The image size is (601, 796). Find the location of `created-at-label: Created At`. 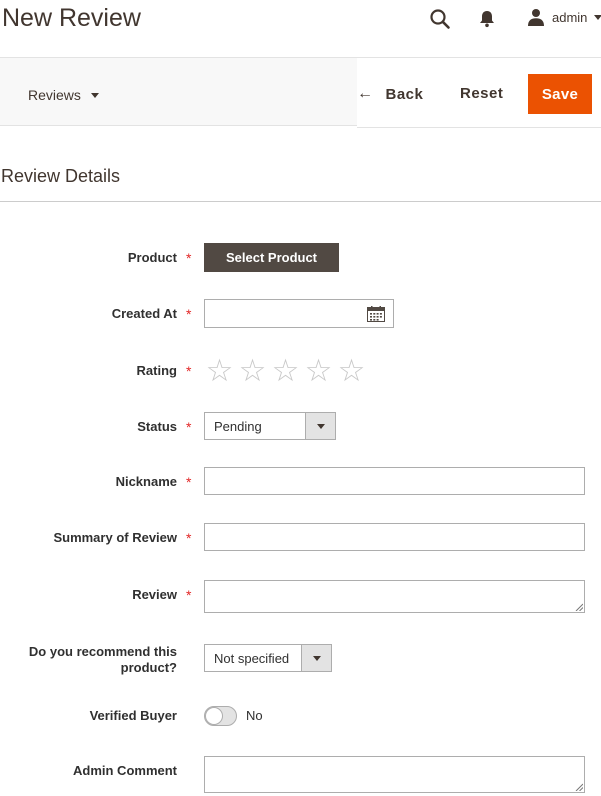

created-at-label: Created At is located at coordinates (144, 313).